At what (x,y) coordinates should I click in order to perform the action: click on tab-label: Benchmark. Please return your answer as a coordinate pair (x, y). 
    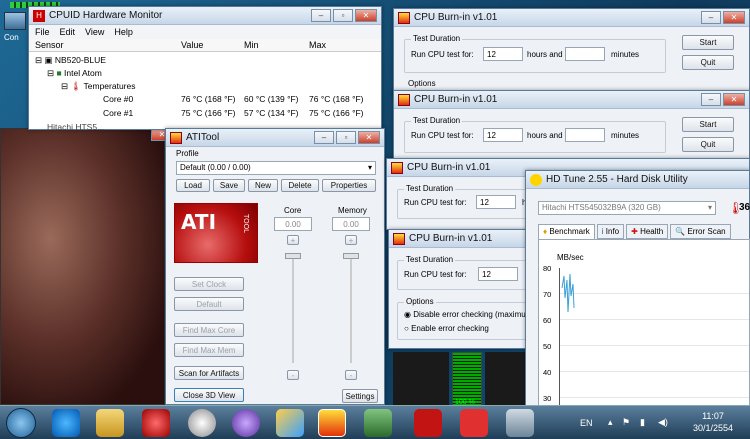
    Looking at the image, I should click on (569, 231).